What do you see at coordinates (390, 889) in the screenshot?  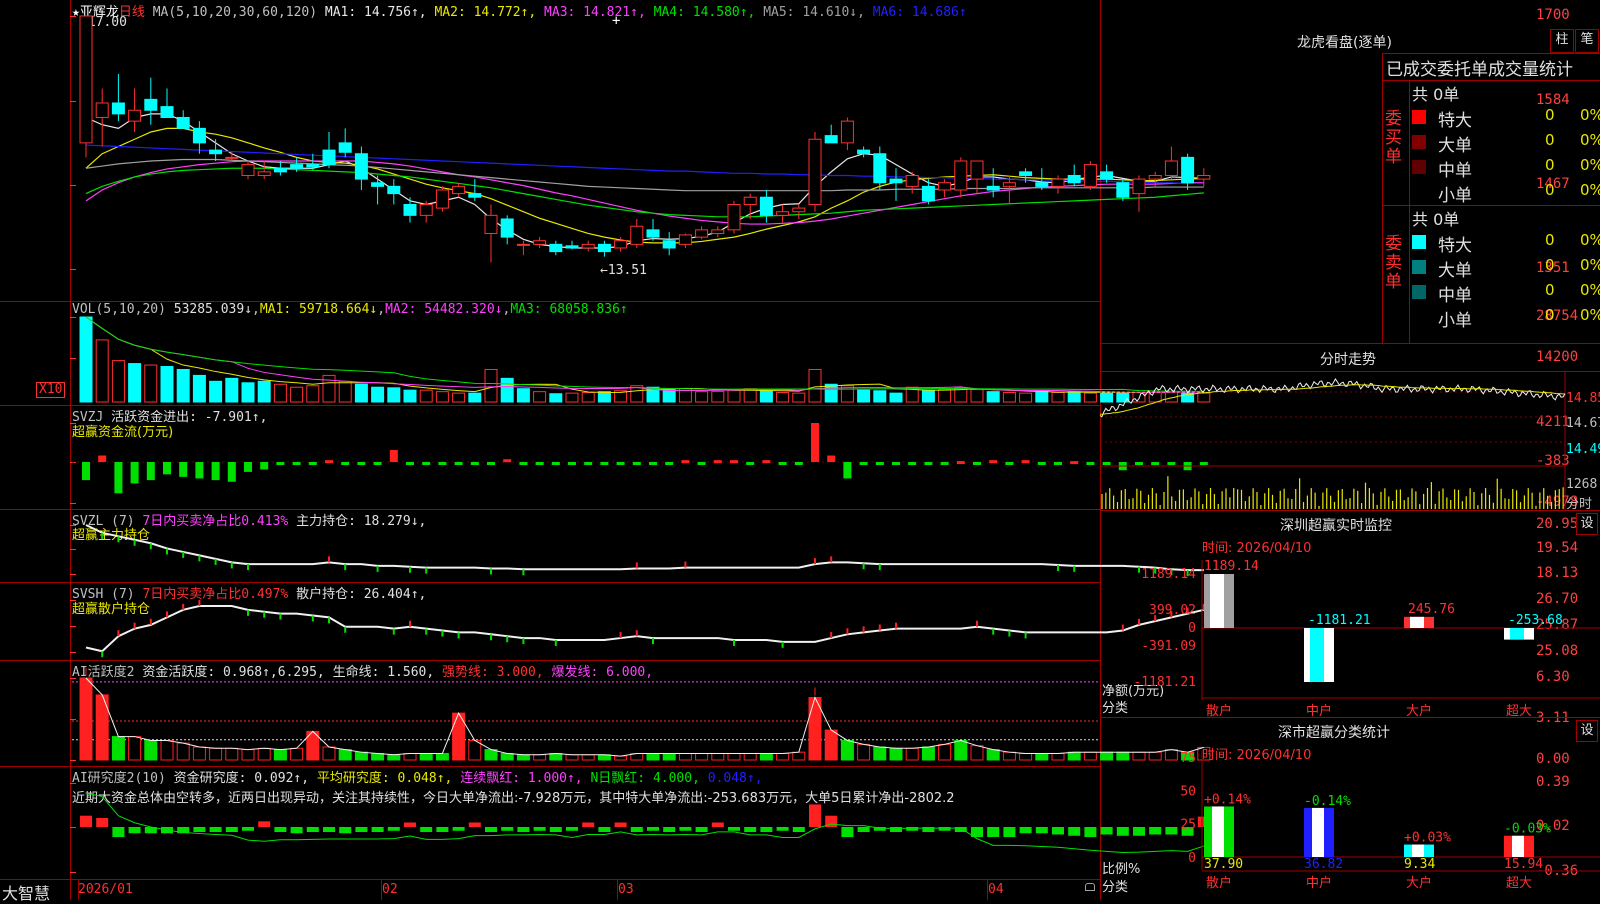 I see `date-label: 02` at bounding box center [390, 889].